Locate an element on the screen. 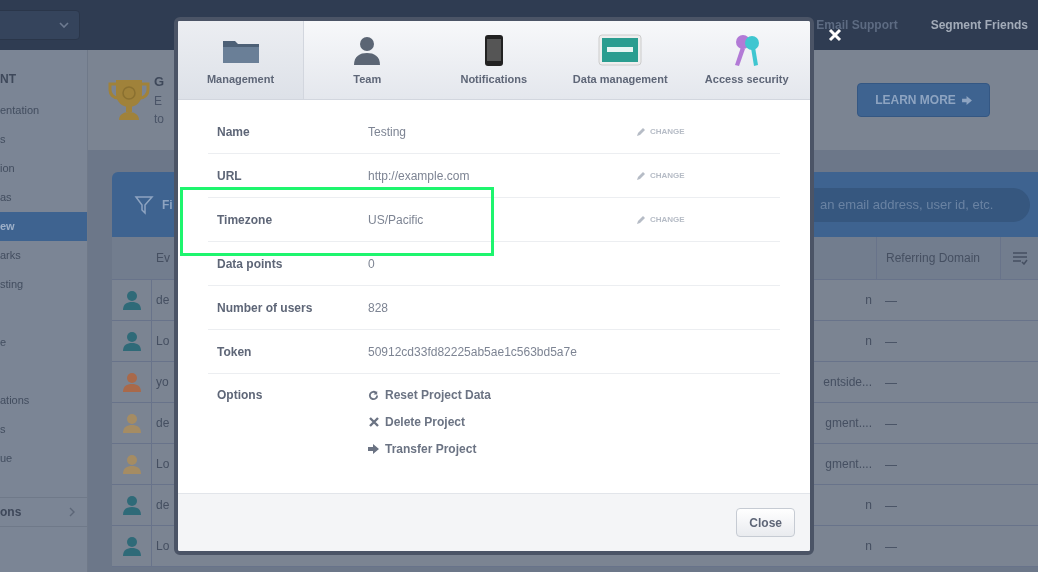 This screenshot has height=572, width=1038. sidebar-item: ew is located at coordinates (43, 226).